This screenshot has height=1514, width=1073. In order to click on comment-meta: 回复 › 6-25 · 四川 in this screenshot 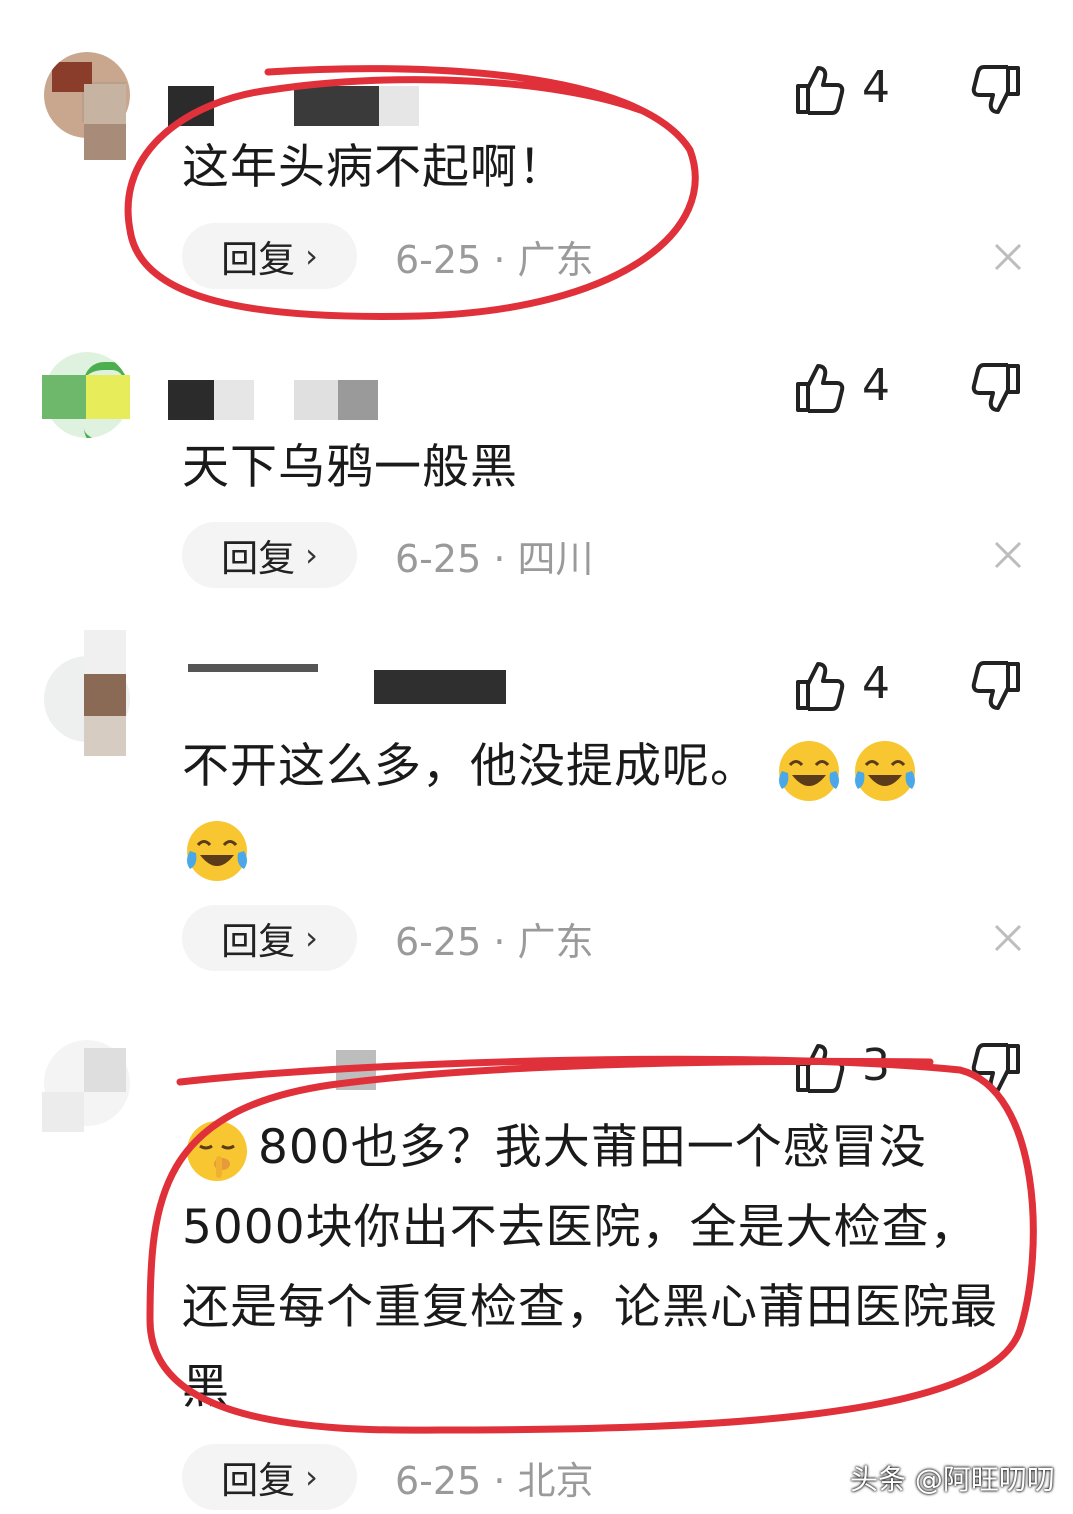, I will do `click(387, 555)`.